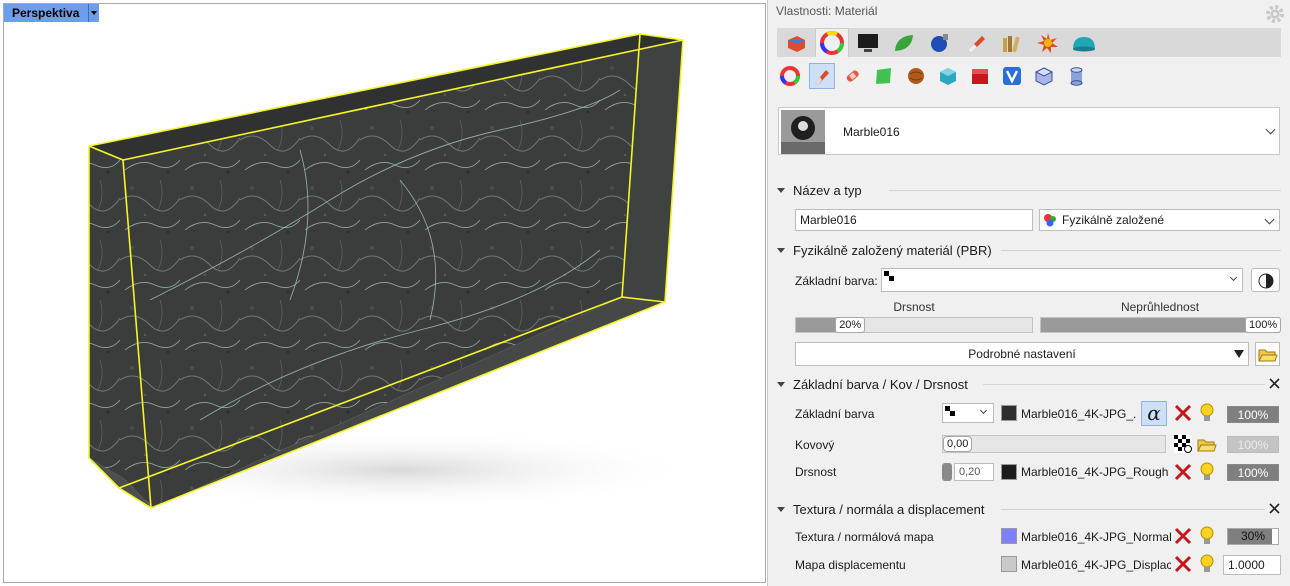 This screenshot has height=586, width=1290. I want to click on triangle-down-icon, so click(1239, 354).